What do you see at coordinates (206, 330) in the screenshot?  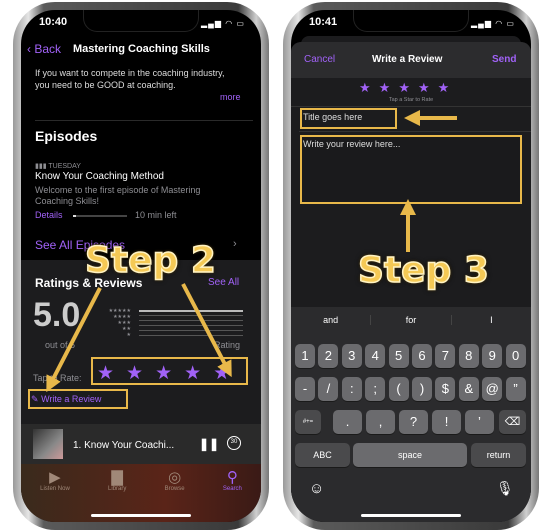 I see `arrow-to-stars` at bounding box center [206, 330].